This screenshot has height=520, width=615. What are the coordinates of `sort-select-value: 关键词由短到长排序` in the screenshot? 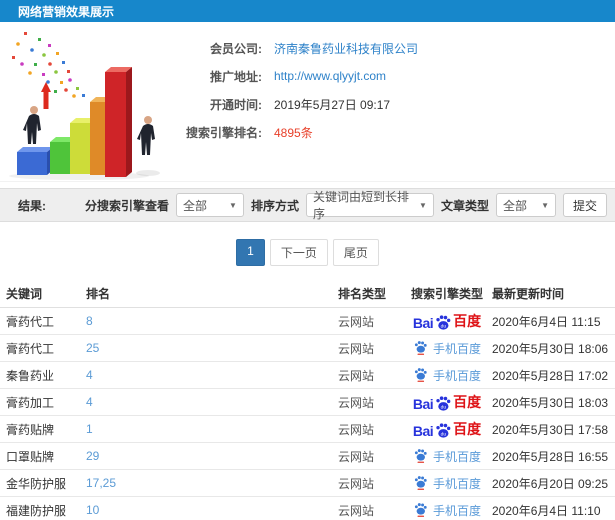 It's located at (360, 205).